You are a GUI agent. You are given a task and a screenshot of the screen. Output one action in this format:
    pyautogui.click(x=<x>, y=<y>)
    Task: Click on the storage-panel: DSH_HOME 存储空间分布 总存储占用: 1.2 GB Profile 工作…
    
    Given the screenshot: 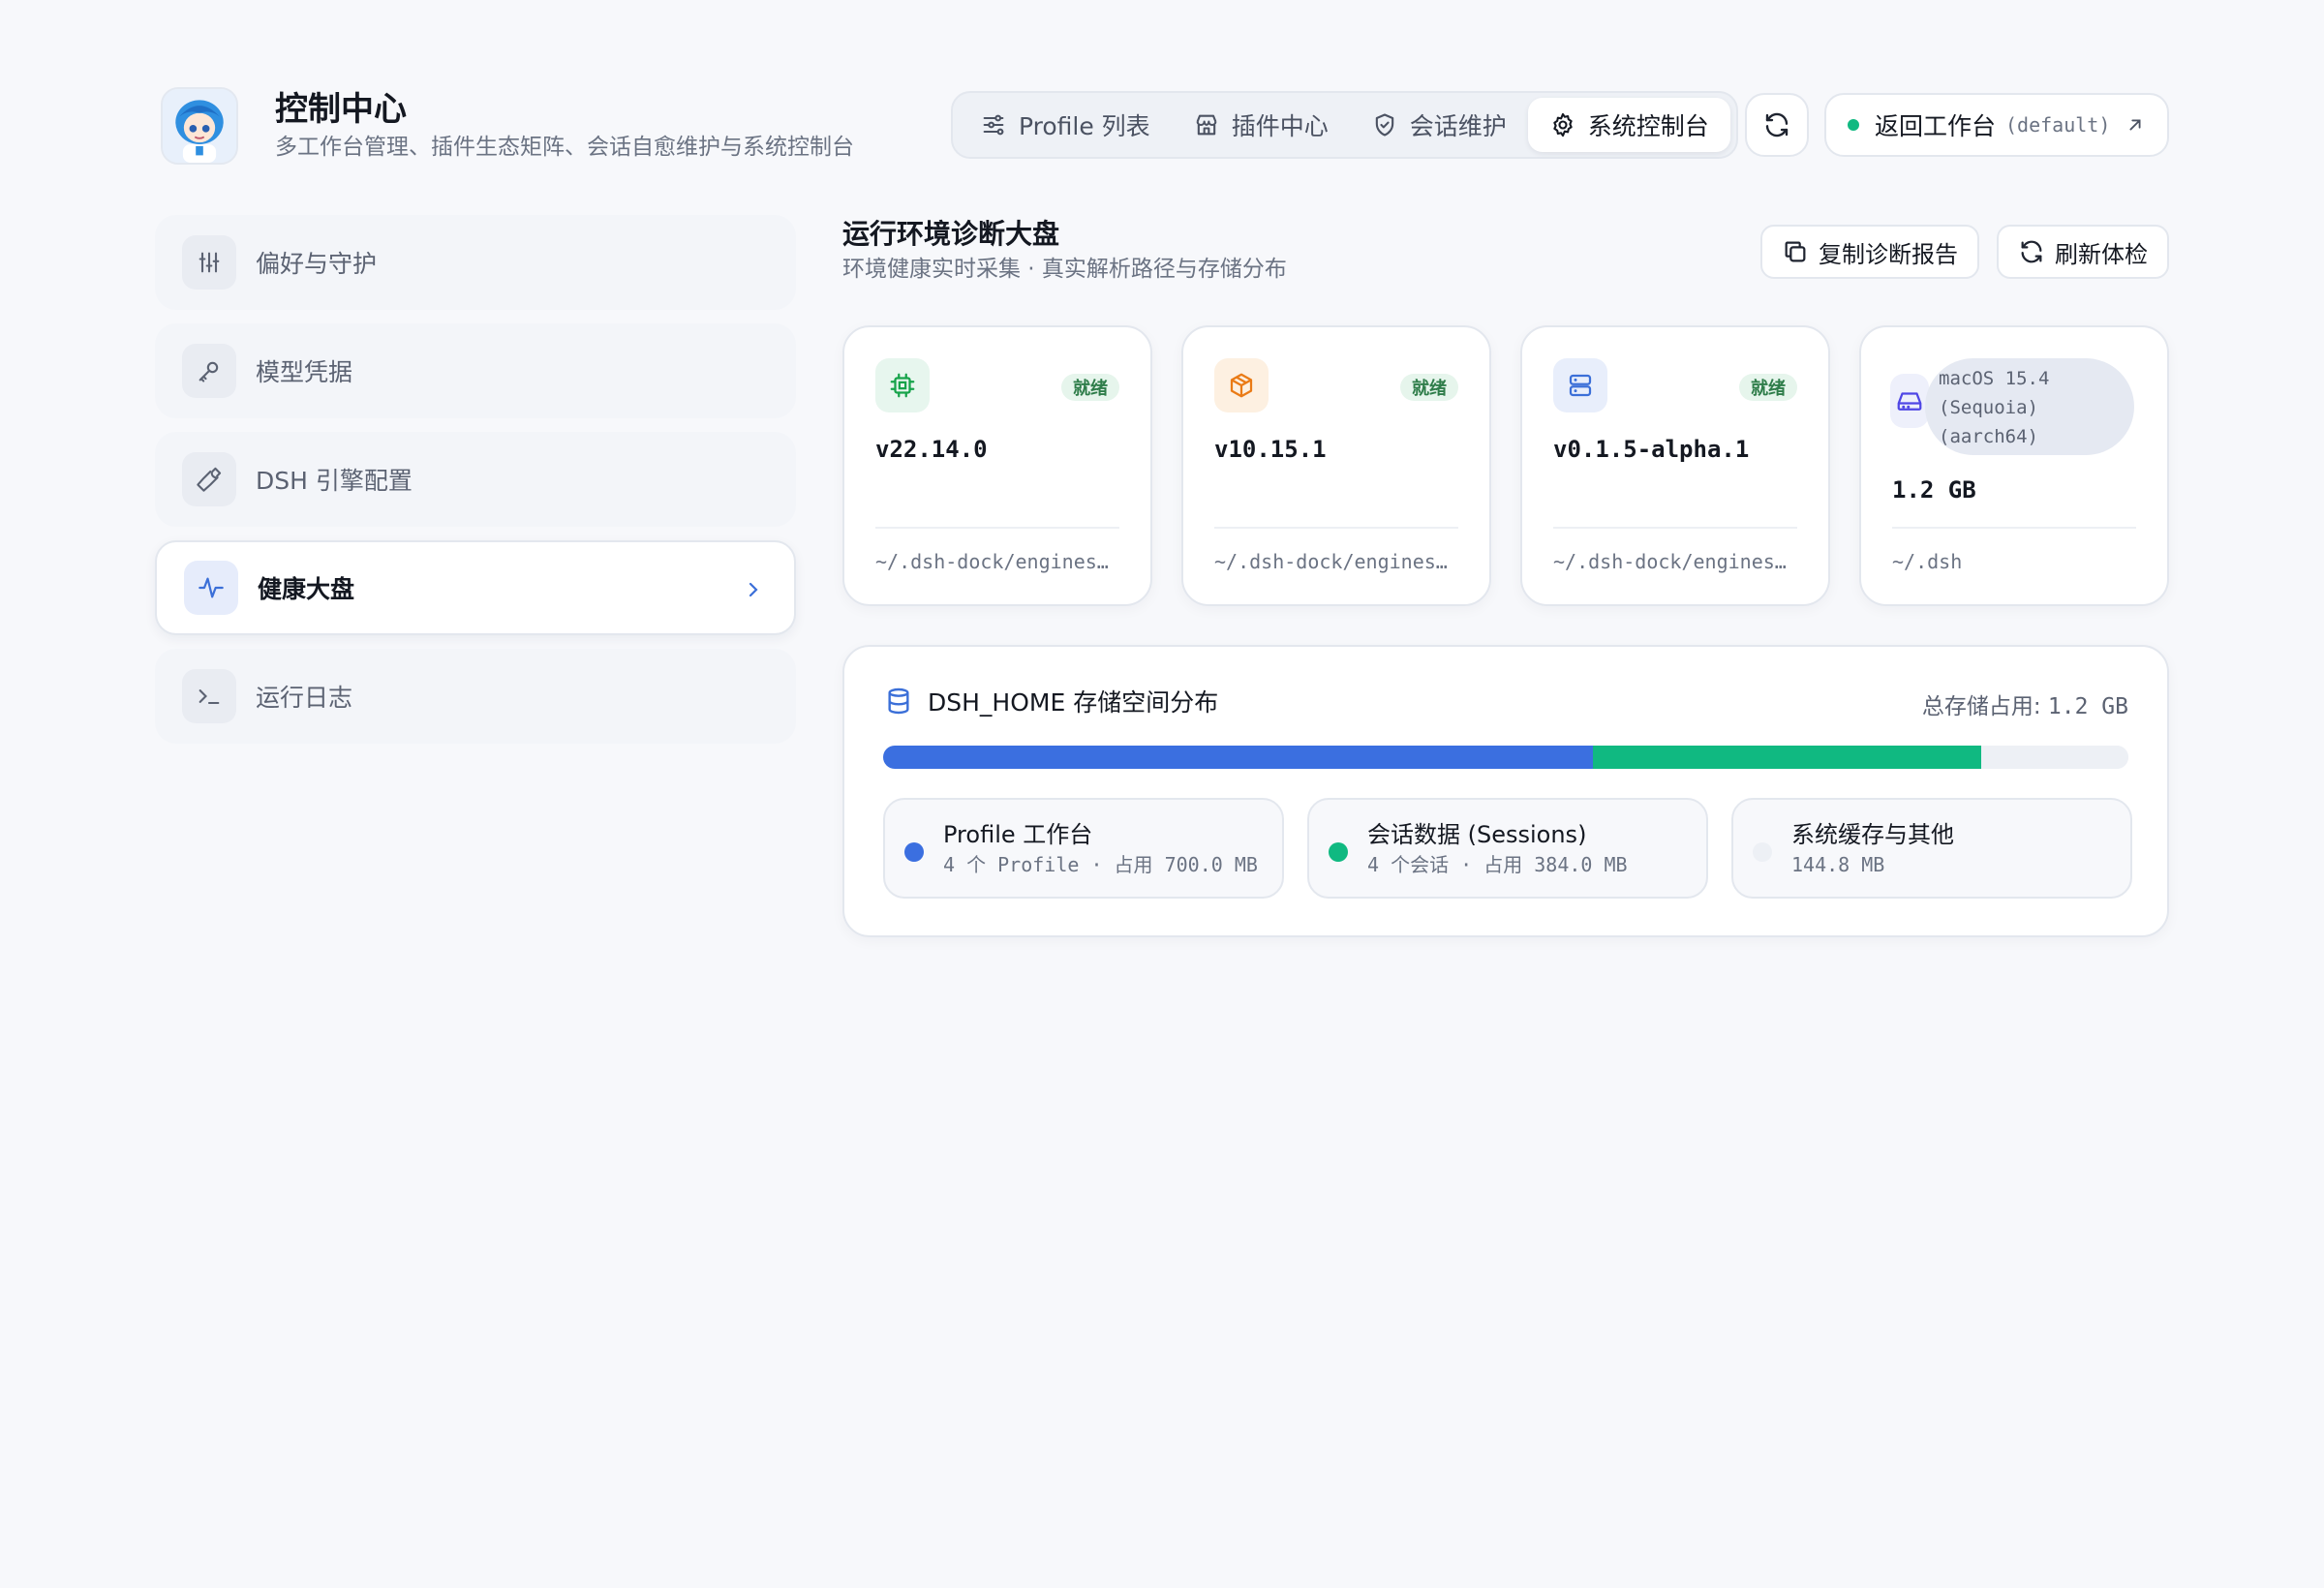 What is the action you would take?
    pyautogui.click(x=1505, y=791)
    